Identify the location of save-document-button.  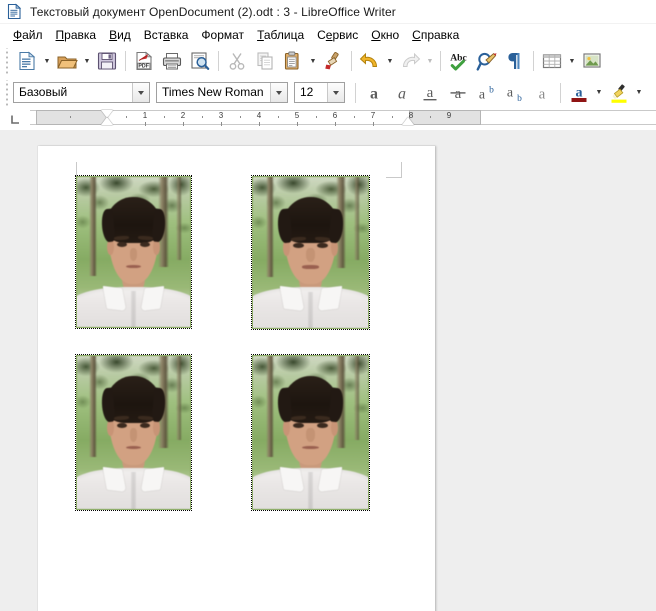
(107, 61).